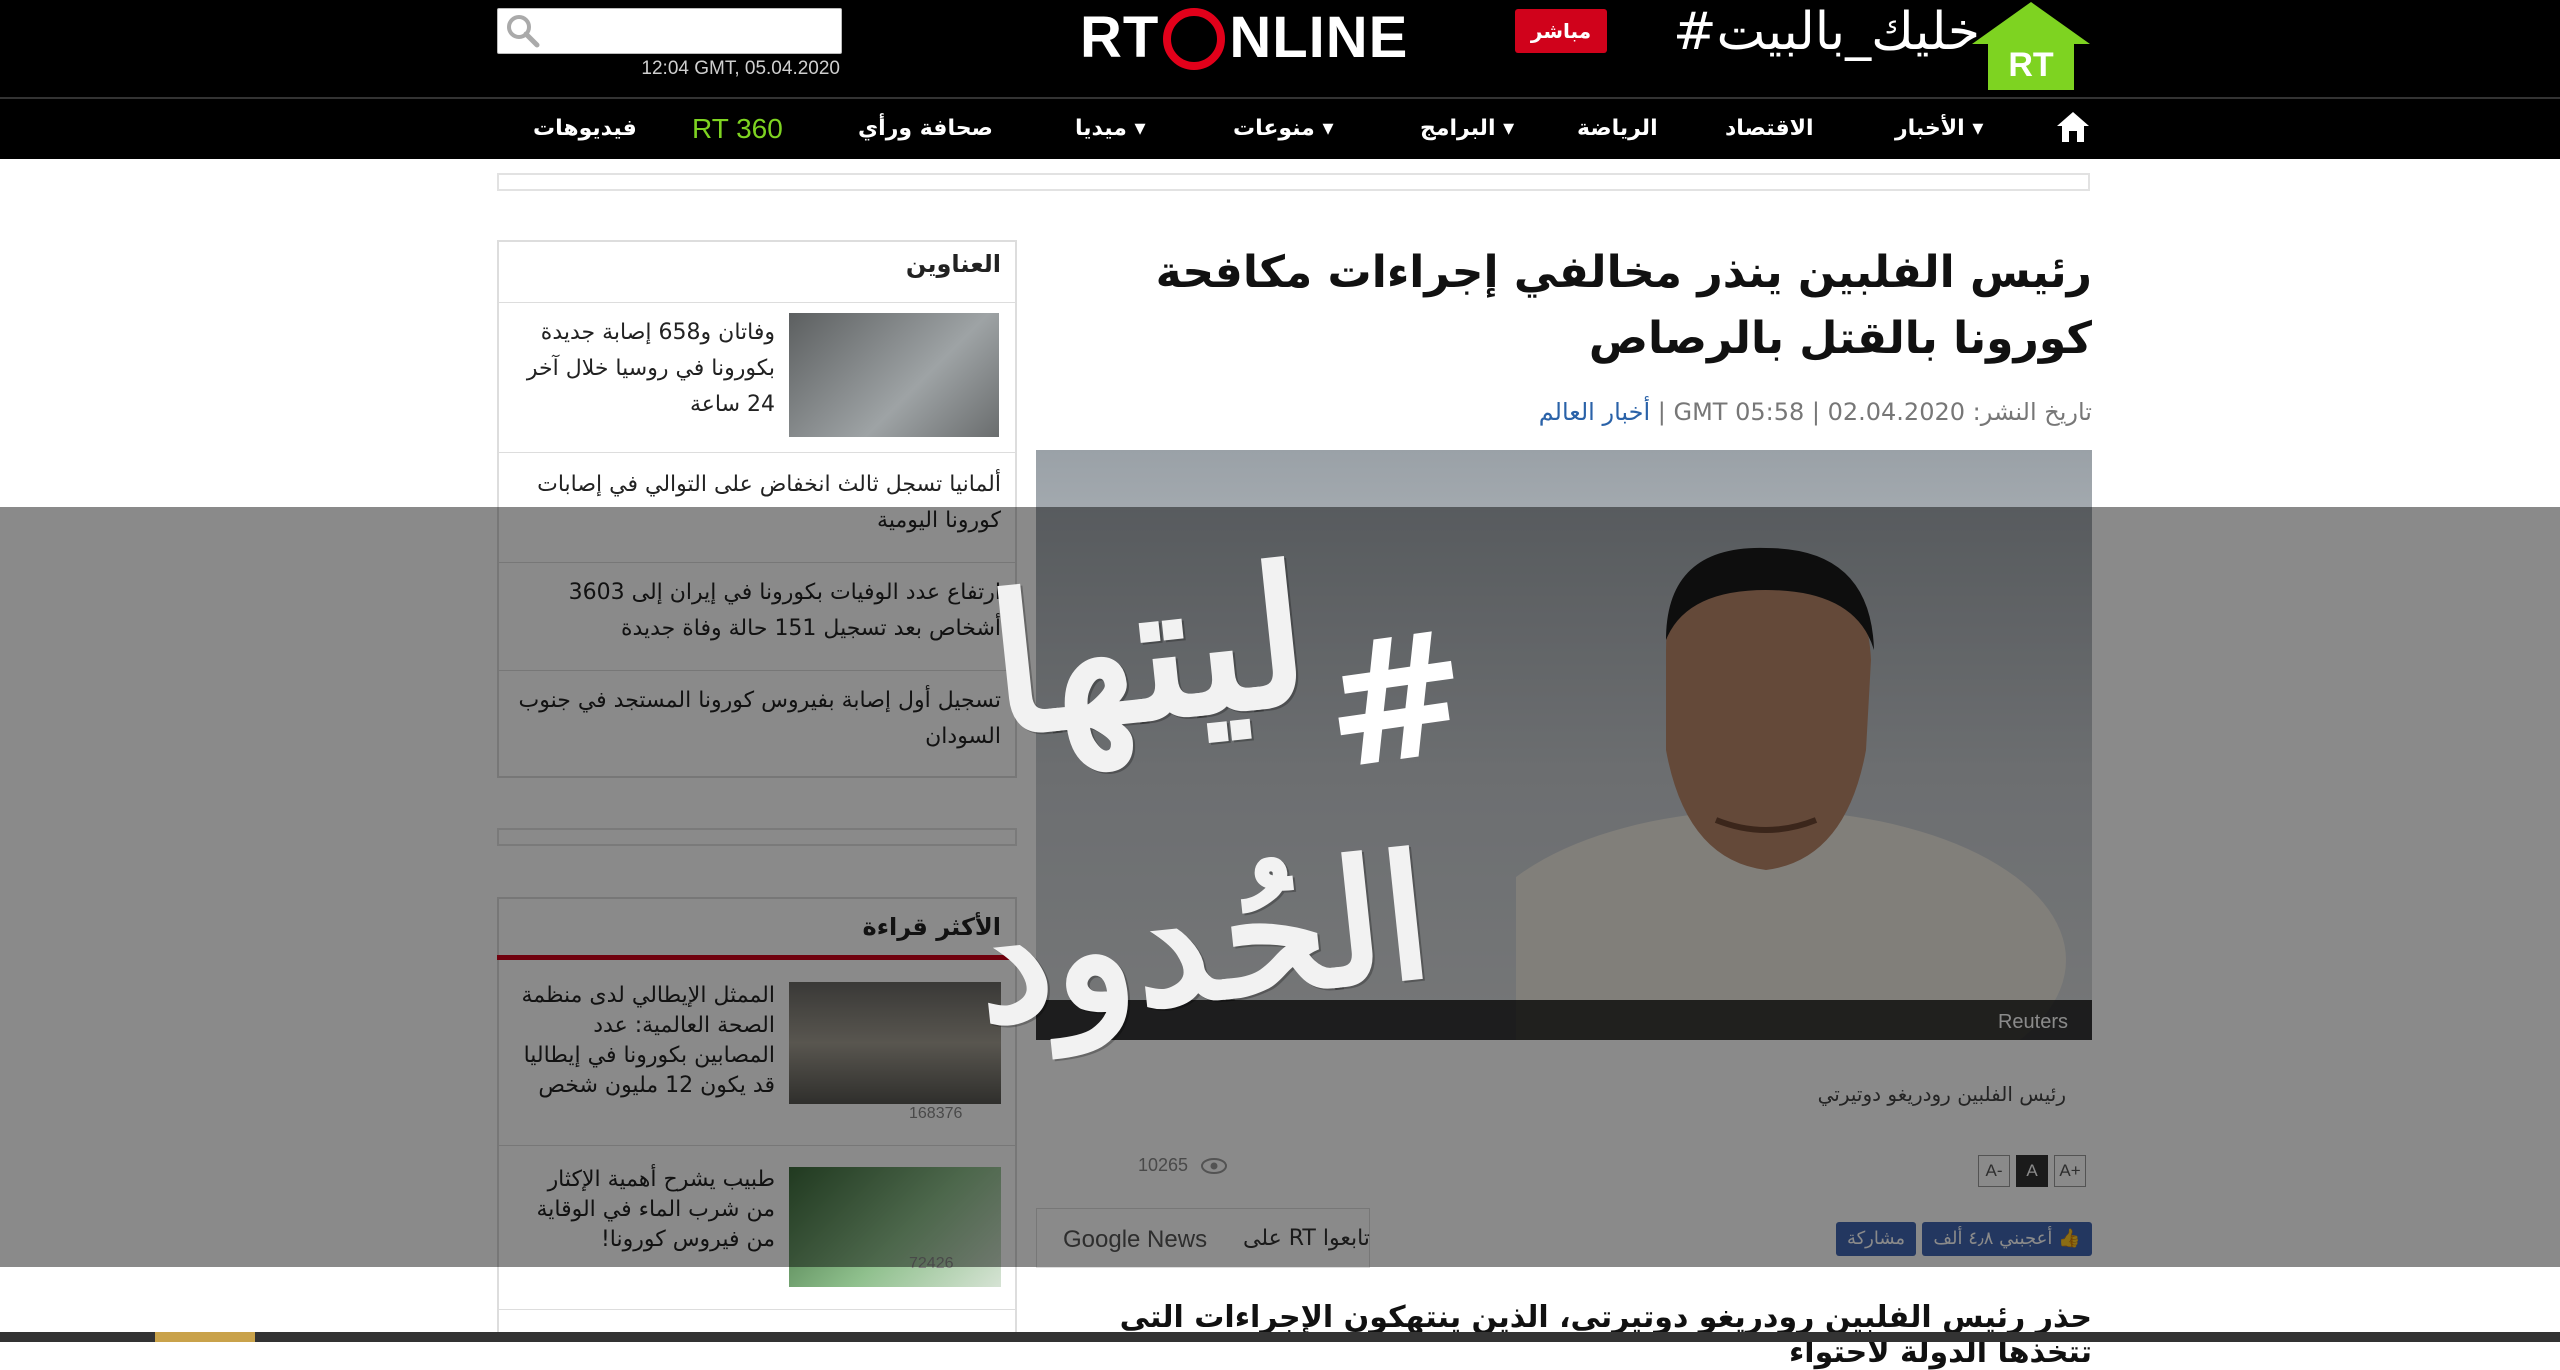  I want to click on live-button: مباشر, so click(1561, 31).